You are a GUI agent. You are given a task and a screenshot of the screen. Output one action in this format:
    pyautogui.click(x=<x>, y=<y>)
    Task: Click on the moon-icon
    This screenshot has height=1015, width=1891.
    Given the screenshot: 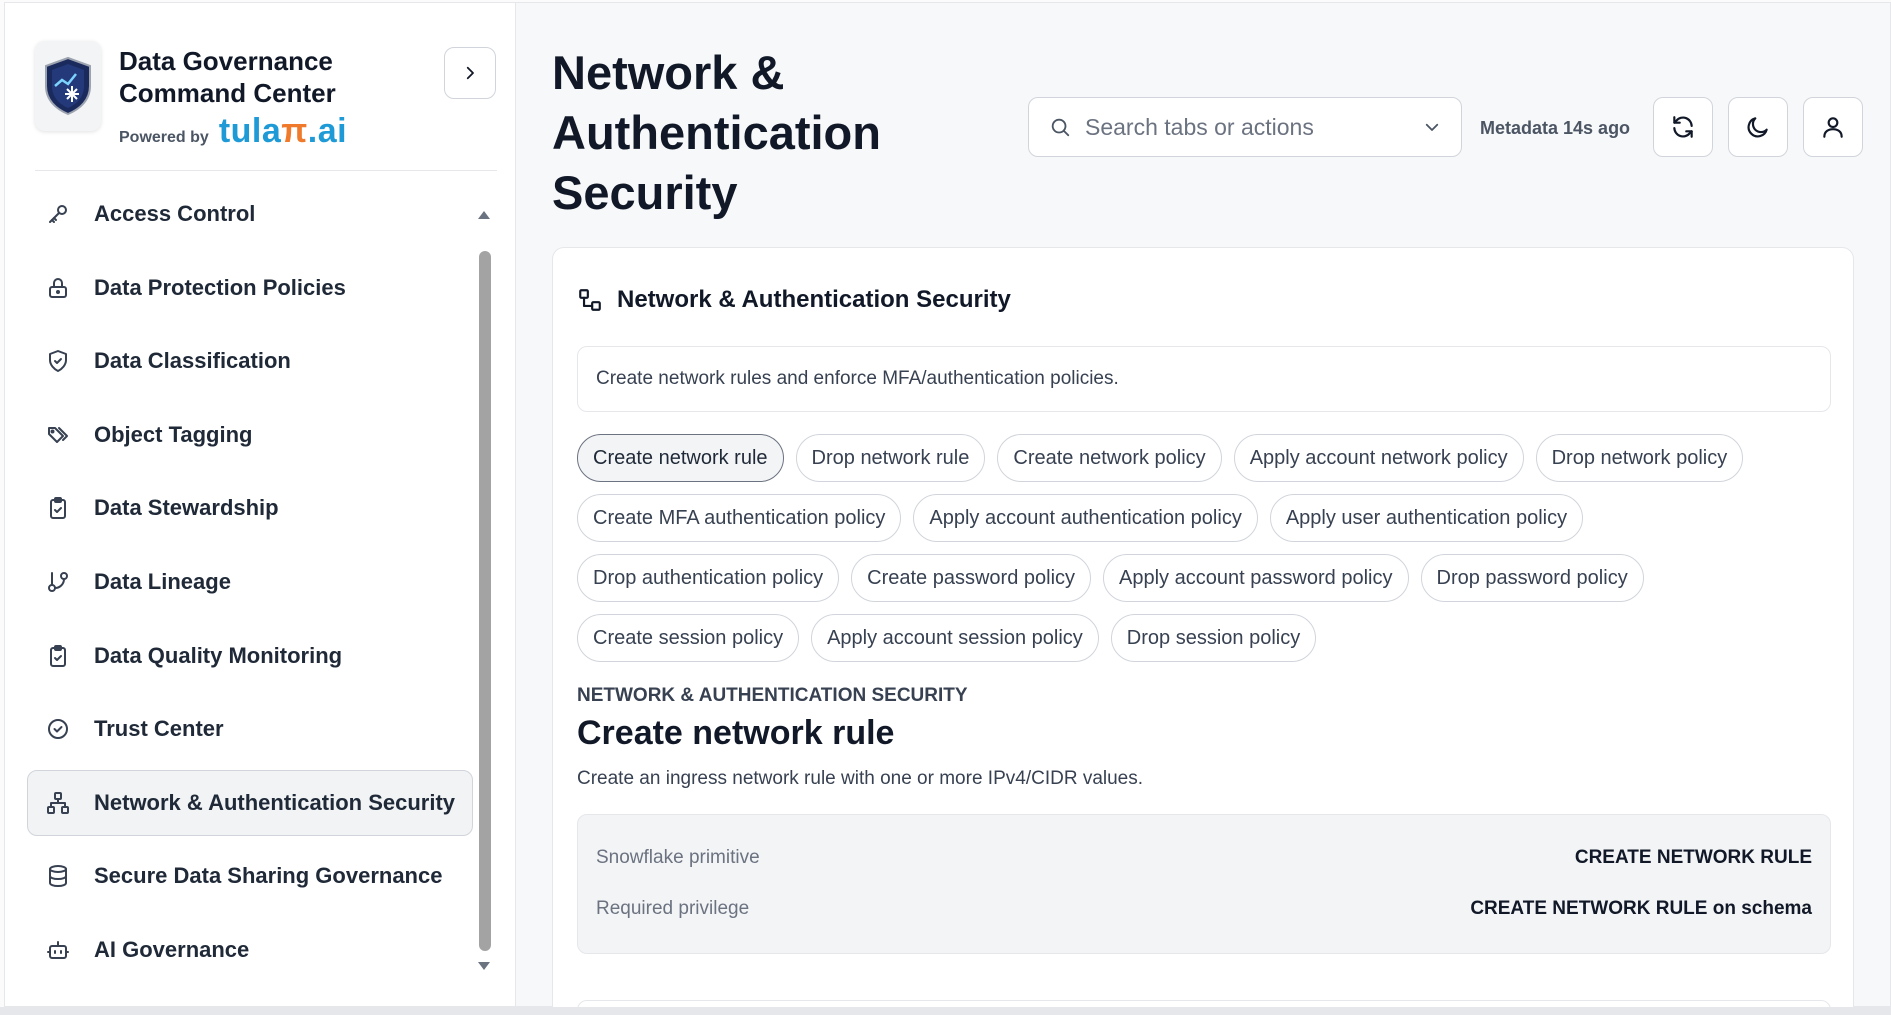 What is the action you would take?
    pyautogui.click(x=1757, y=127)
    